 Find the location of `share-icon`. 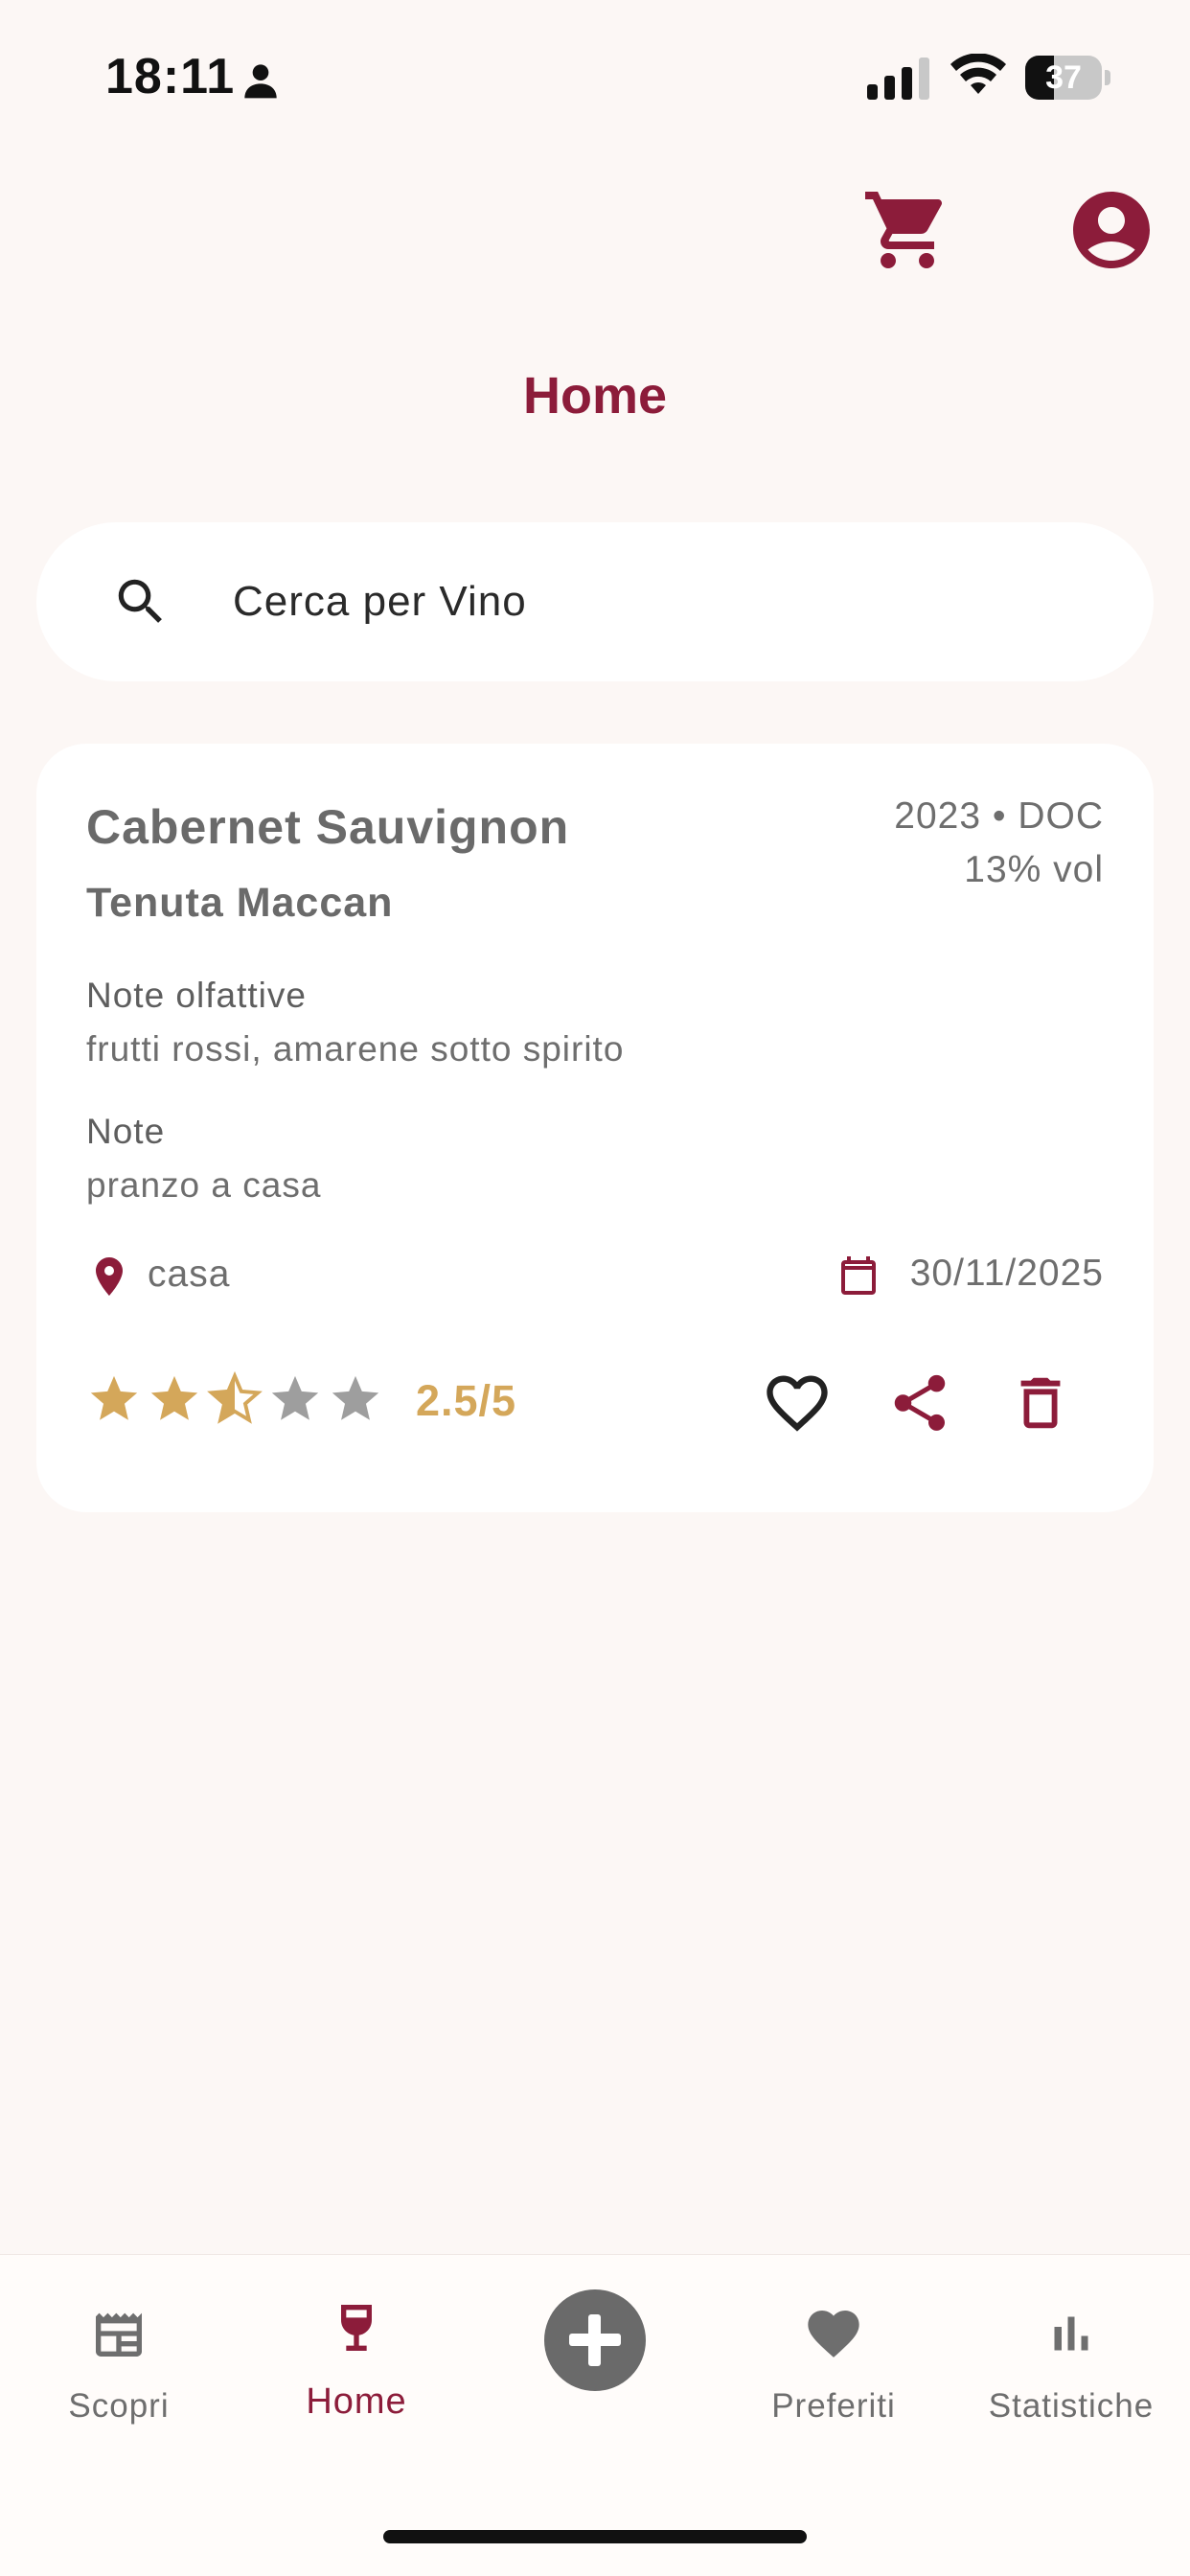

share-icon is located at coordinates (920, 1402).